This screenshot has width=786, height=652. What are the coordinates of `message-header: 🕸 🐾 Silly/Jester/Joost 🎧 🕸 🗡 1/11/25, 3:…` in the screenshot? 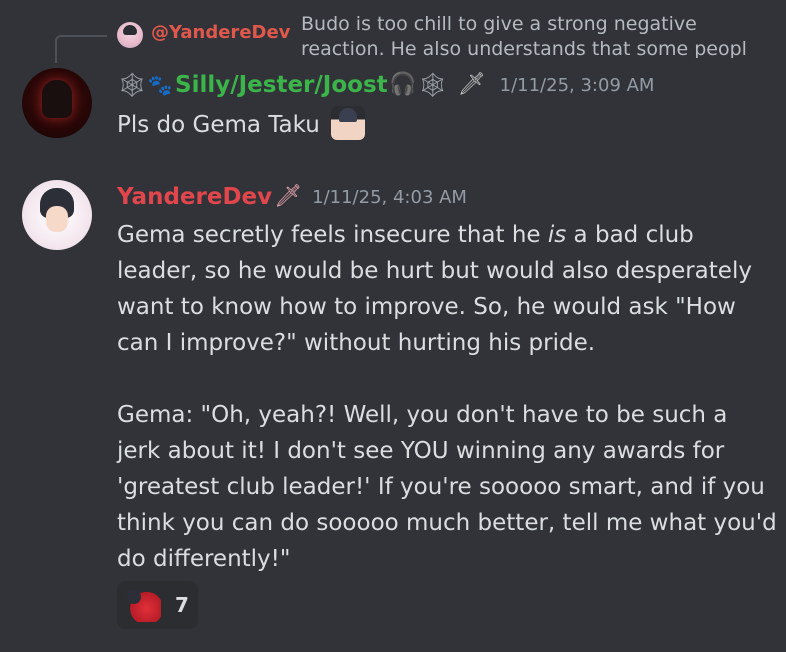 It's located at (385, 85).